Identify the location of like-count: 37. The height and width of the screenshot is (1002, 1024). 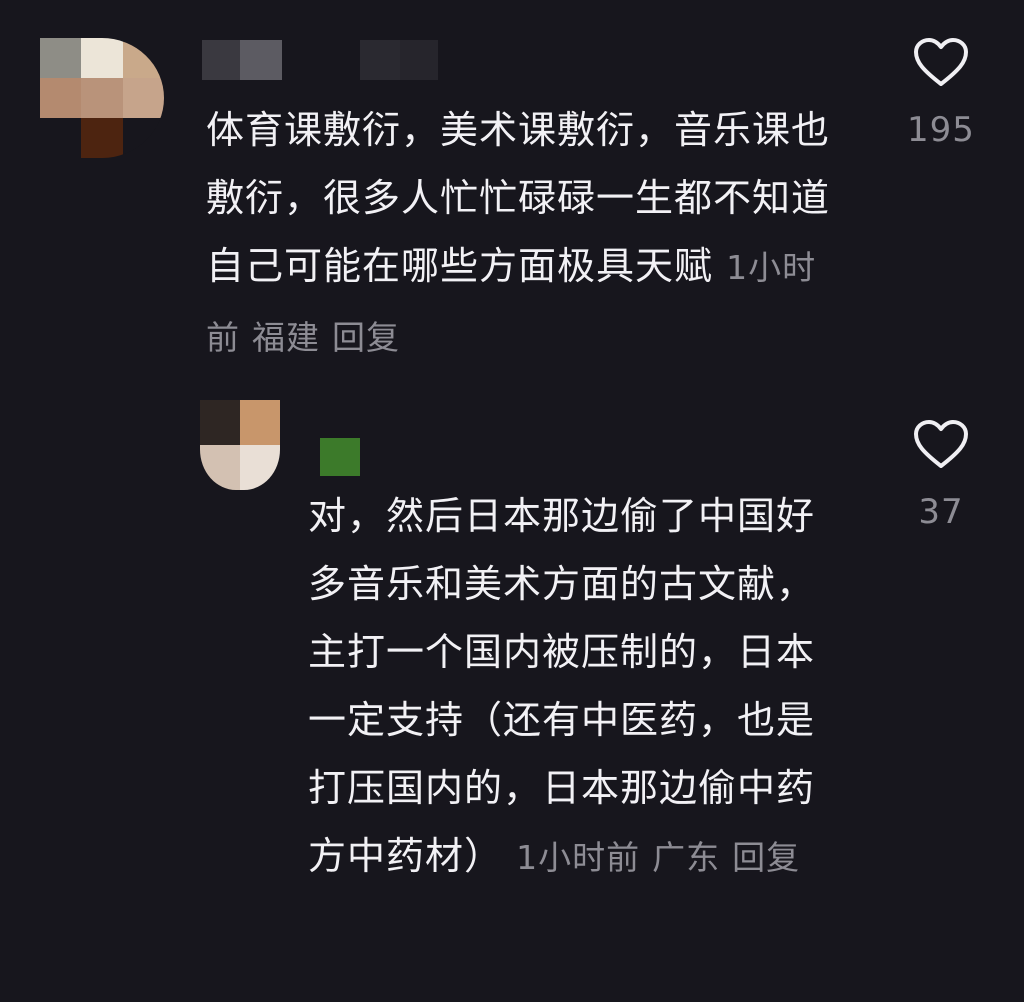
(941, 512).